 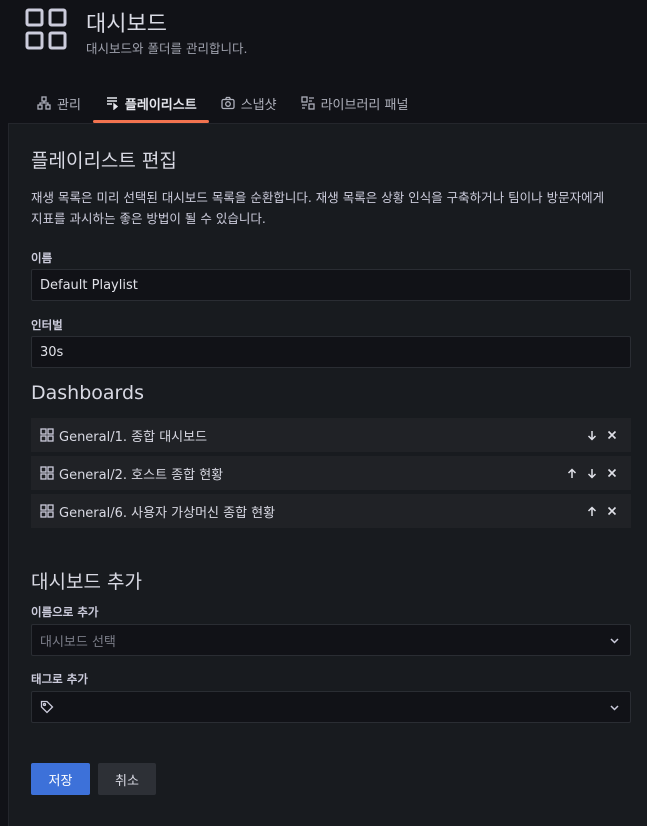 I want to click on edit-playlist-heading: 플레이리스트 편집, so click(x=104, y=161).